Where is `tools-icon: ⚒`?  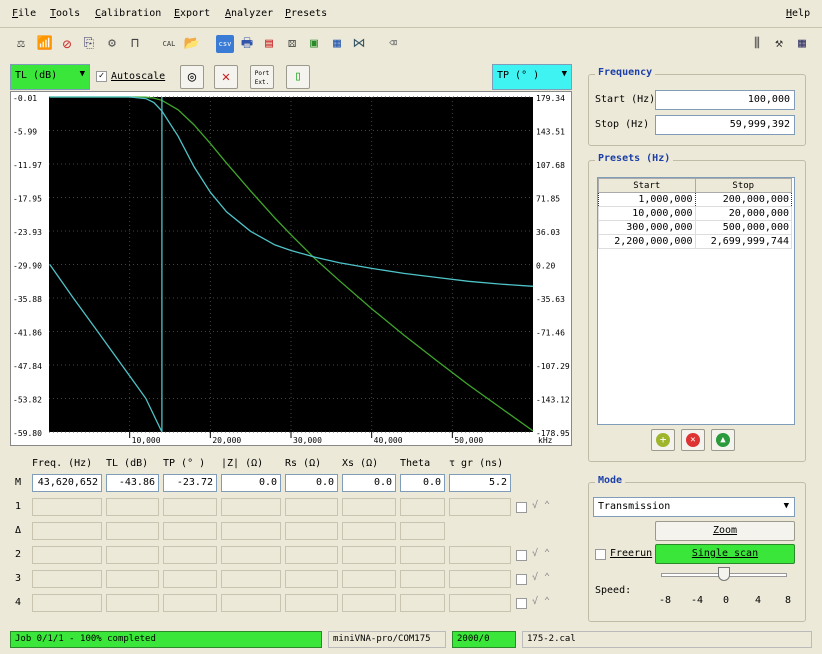 tools-icon: ⚒ is located at coordinates (779, 44).